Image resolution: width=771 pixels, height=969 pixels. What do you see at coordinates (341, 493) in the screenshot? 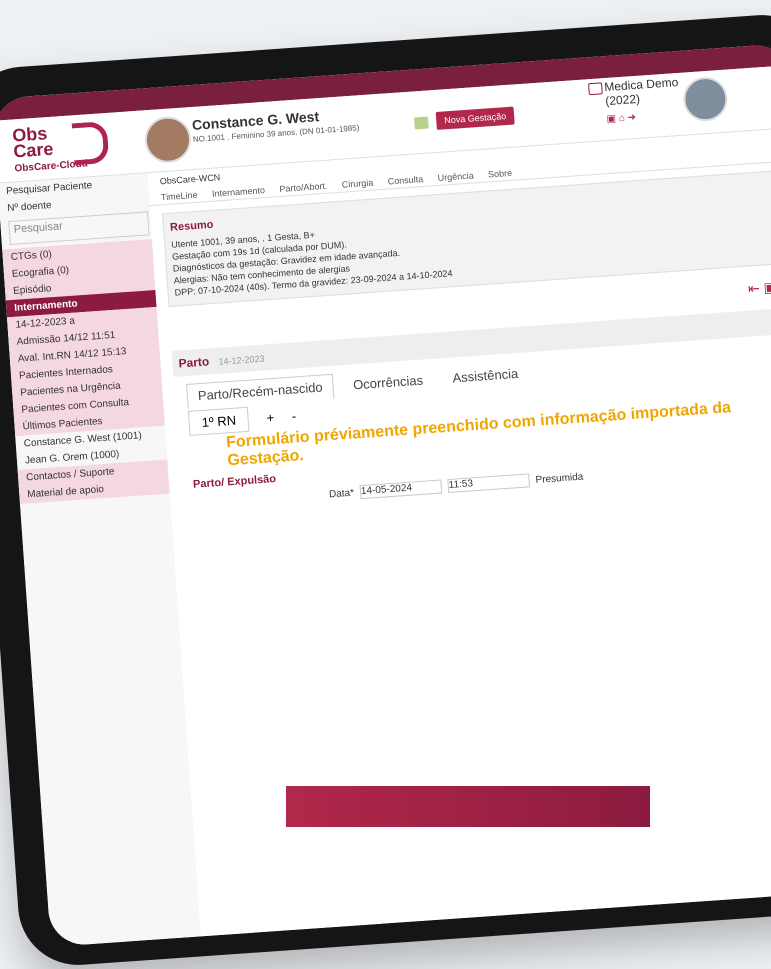
I see `label-data: Data*` at bounding box center [341, 493].